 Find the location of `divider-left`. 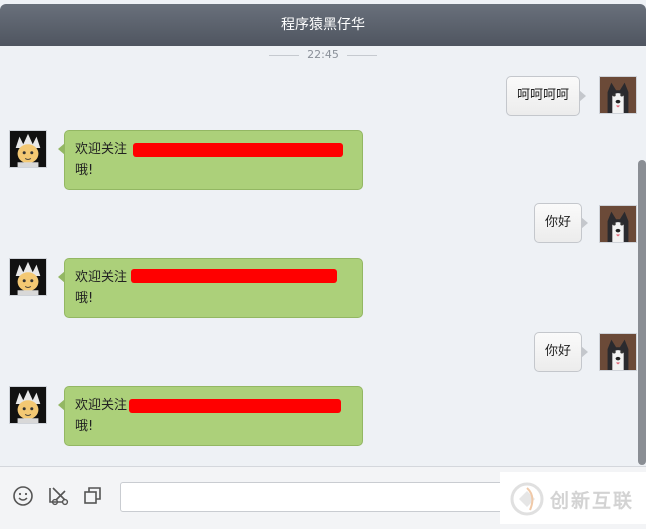

divider-left is located at coordinates (284, 55).